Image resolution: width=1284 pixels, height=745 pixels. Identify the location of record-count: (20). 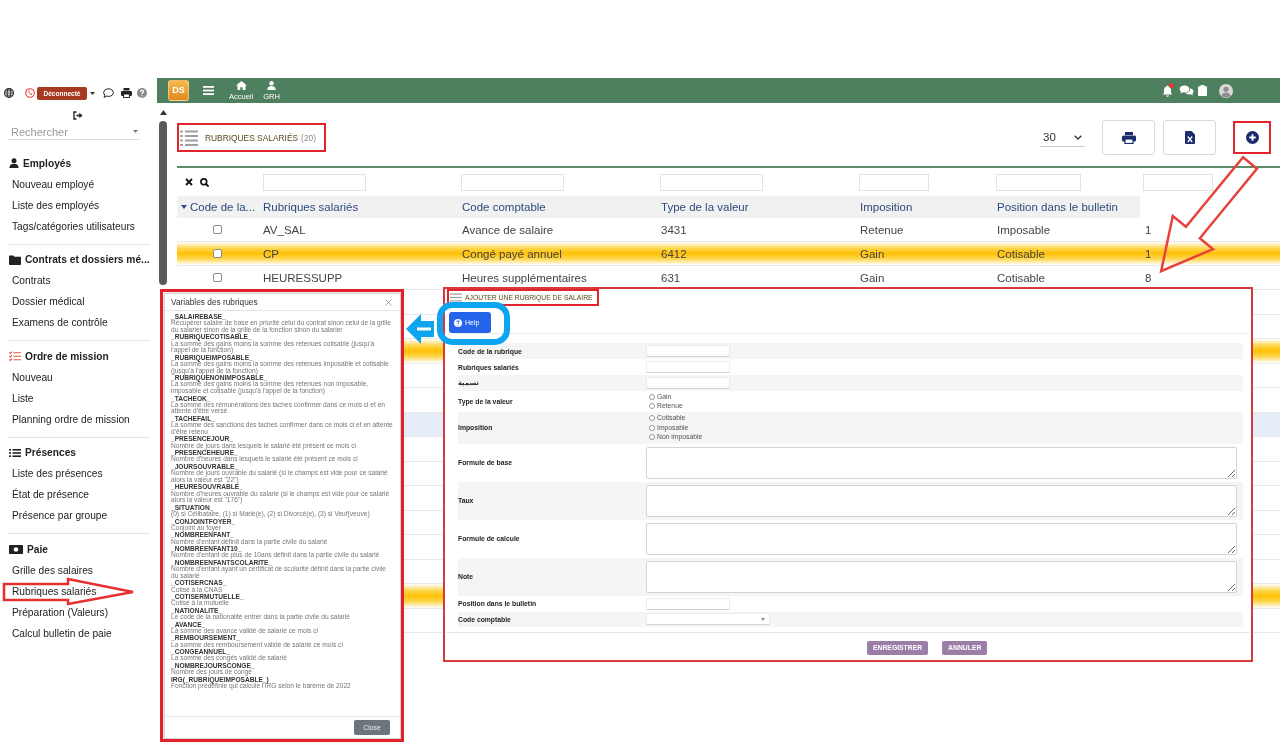
(308, 137).